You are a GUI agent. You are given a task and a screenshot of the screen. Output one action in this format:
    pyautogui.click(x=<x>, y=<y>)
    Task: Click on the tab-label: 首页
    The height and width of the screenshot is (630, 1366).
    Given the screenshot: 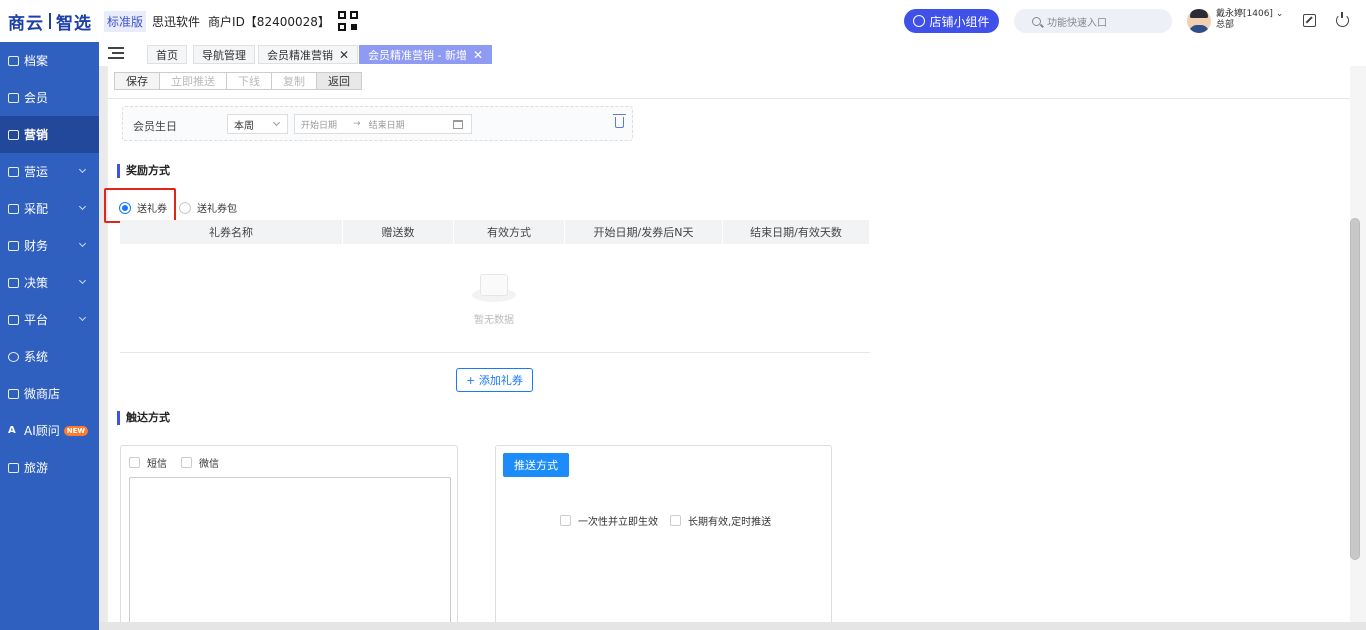 What is the action you would take?
    pyautogui.click(x=167, y=55)
    